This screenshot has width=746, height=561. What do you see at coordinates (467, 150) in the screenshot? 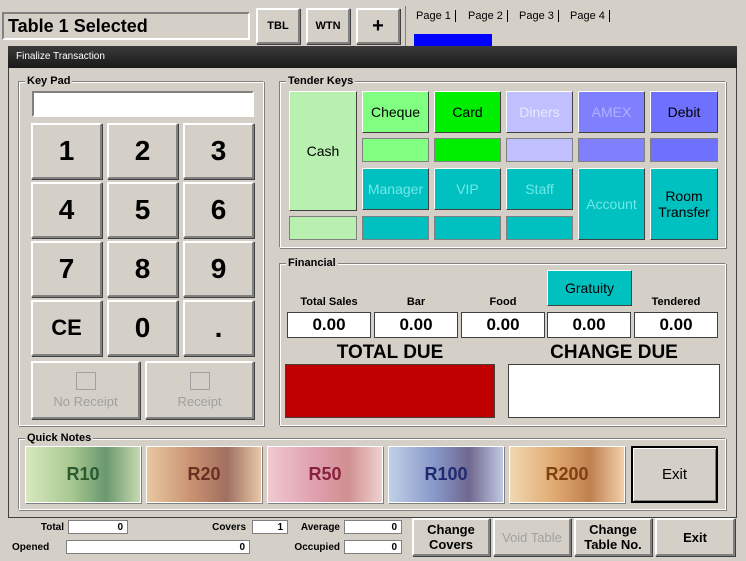
I see `card-amount` at bounding box center [467, 150].